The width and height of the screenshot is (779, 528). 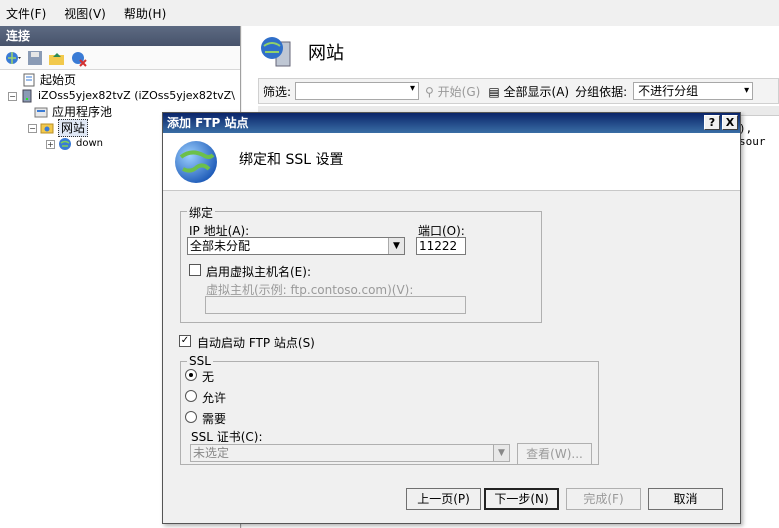 What do you see at coordinates (443, 499) in the screenshot?
I see `prev-button: 上一页(P)` at bounding box center [443, 499].